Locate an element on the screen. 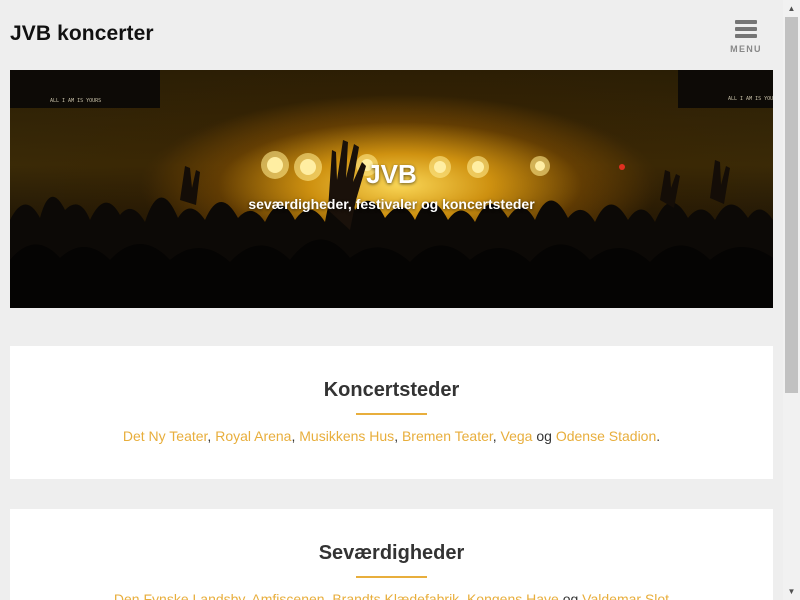 The image size is (800, 600). site-header: JVB koncerter MENU is located at coordinates (391, 35).